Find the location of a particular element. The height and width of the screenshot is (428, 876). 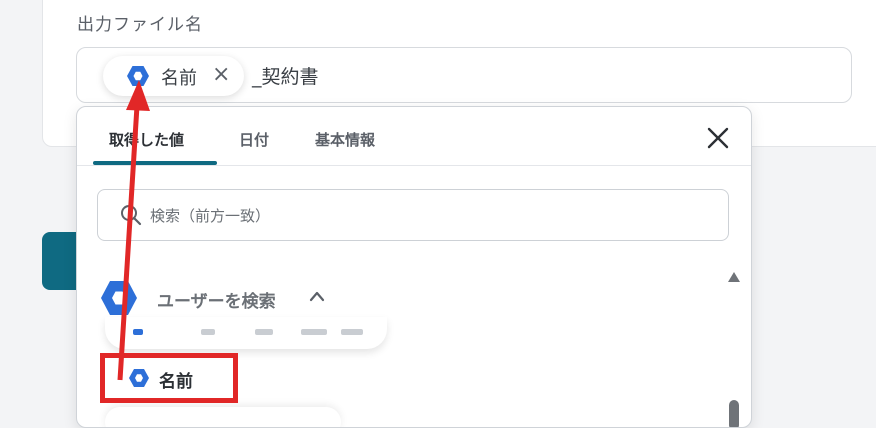

variable-chip: 名前 × is located at coordinates (173, 76).